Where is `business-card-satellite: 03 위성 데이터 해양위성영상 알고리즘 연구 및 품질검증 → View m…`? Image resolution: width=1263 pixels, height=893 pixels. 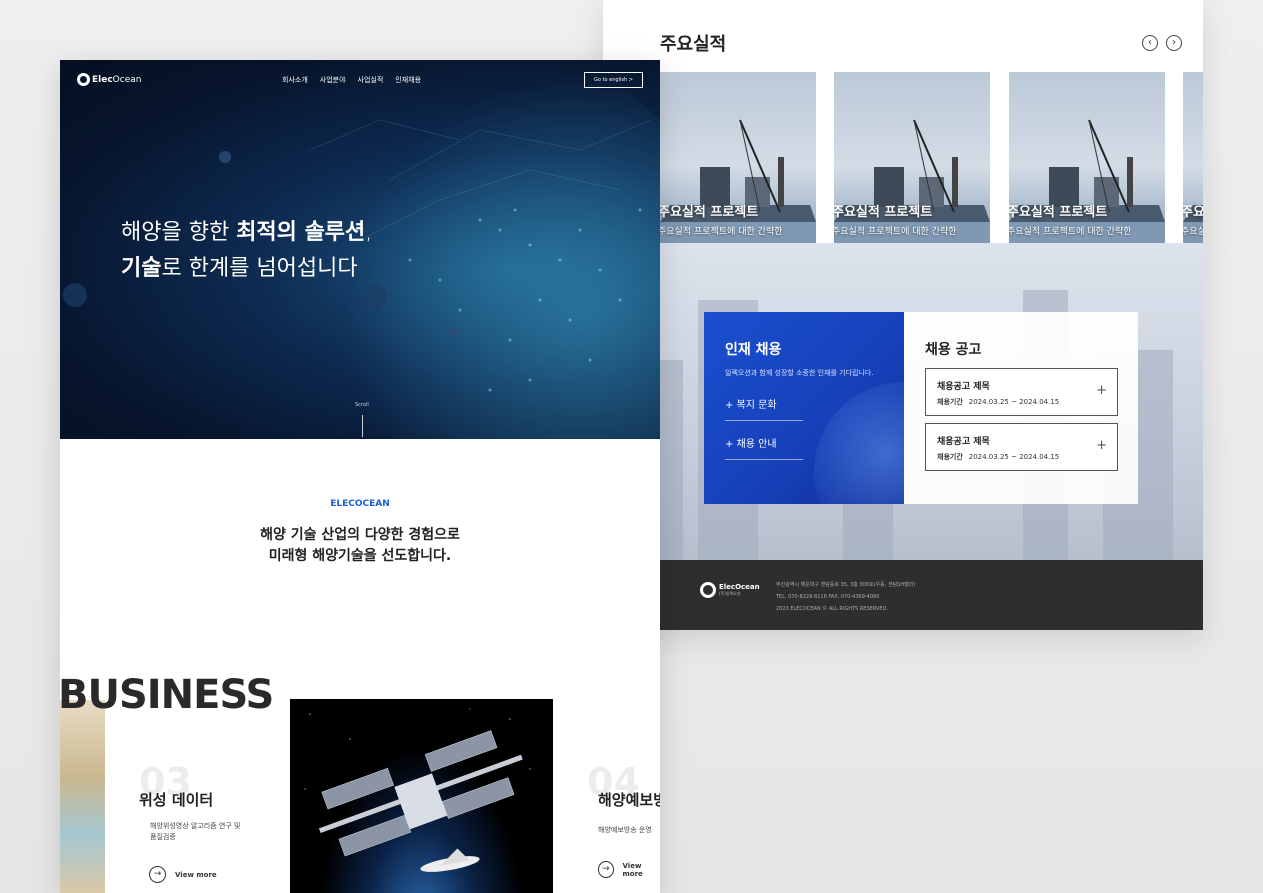 business-card-satellite: 03 위성 데이터 해양위성영상 알고리즘 연구 및 품질검증 → View m… is located at coordinates (197, 796).